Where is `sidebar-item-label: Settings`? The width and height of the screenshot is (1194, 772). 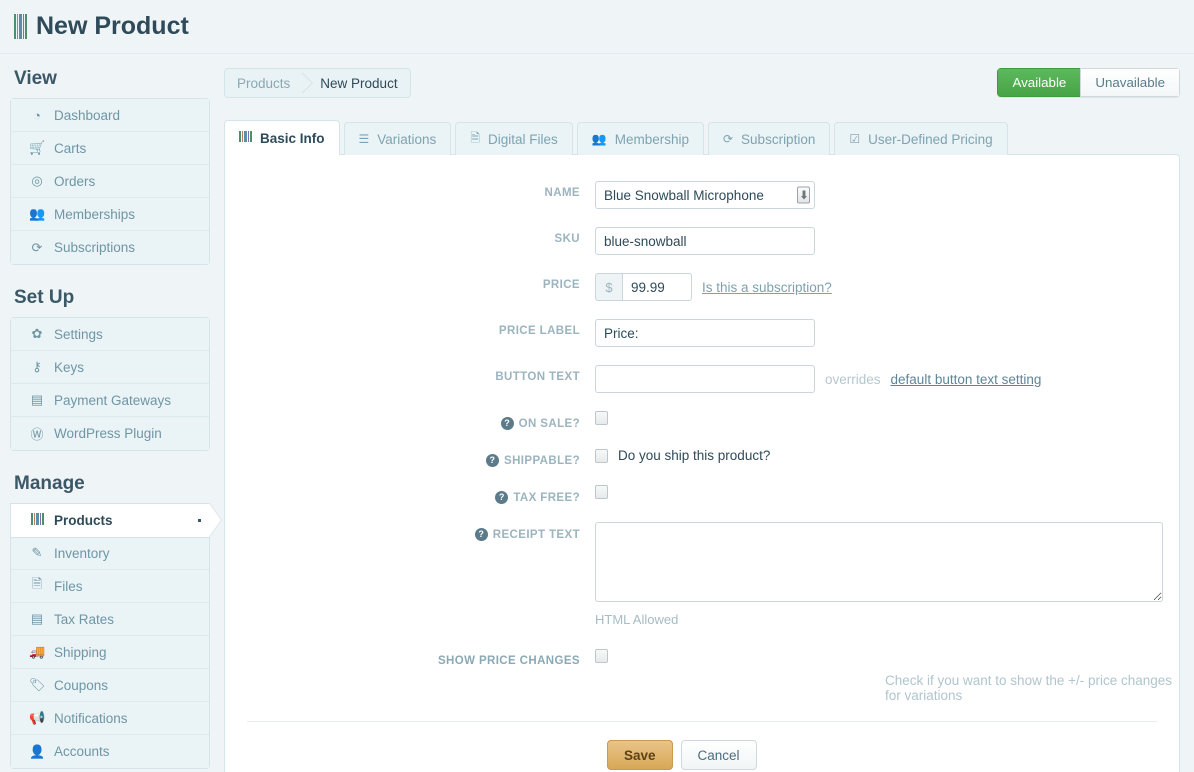 sidebar-item-label: Settings is located at coordinates (78, 334).